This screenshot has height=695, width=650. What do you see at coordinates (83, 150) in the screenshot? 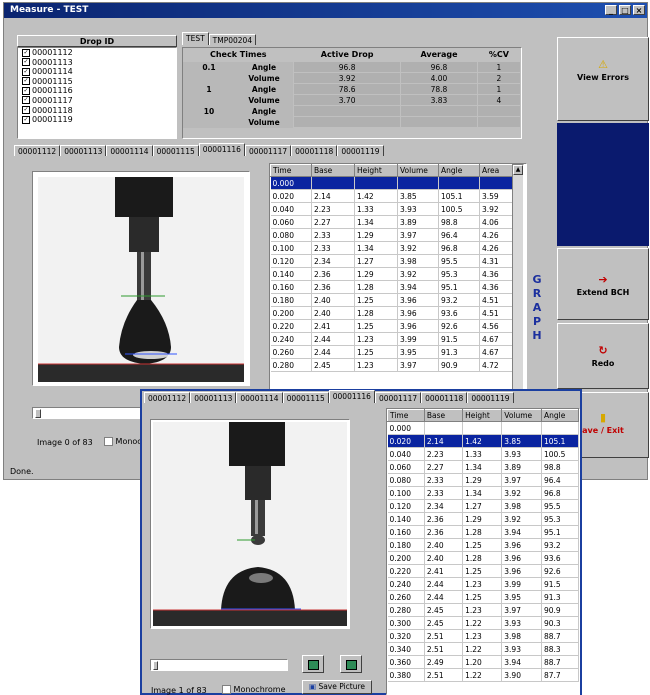
I see `drop-tab: 00001113` at bounding box center [83, 150].